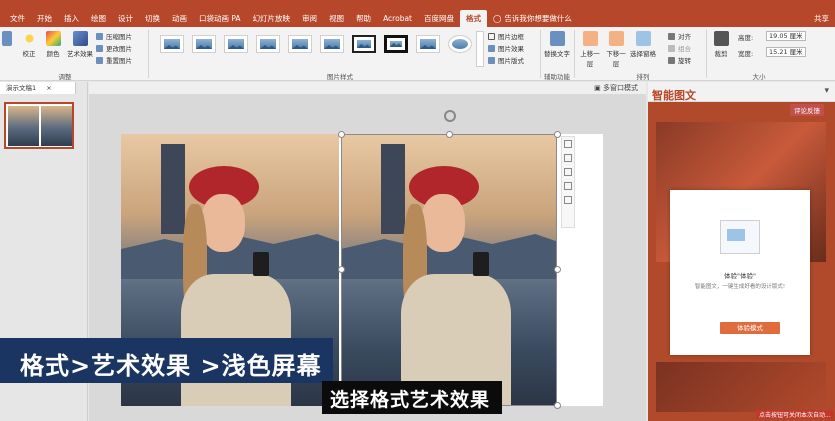  I want to click on tab-slideshow: 幻灯片放映, so click(272, 18).